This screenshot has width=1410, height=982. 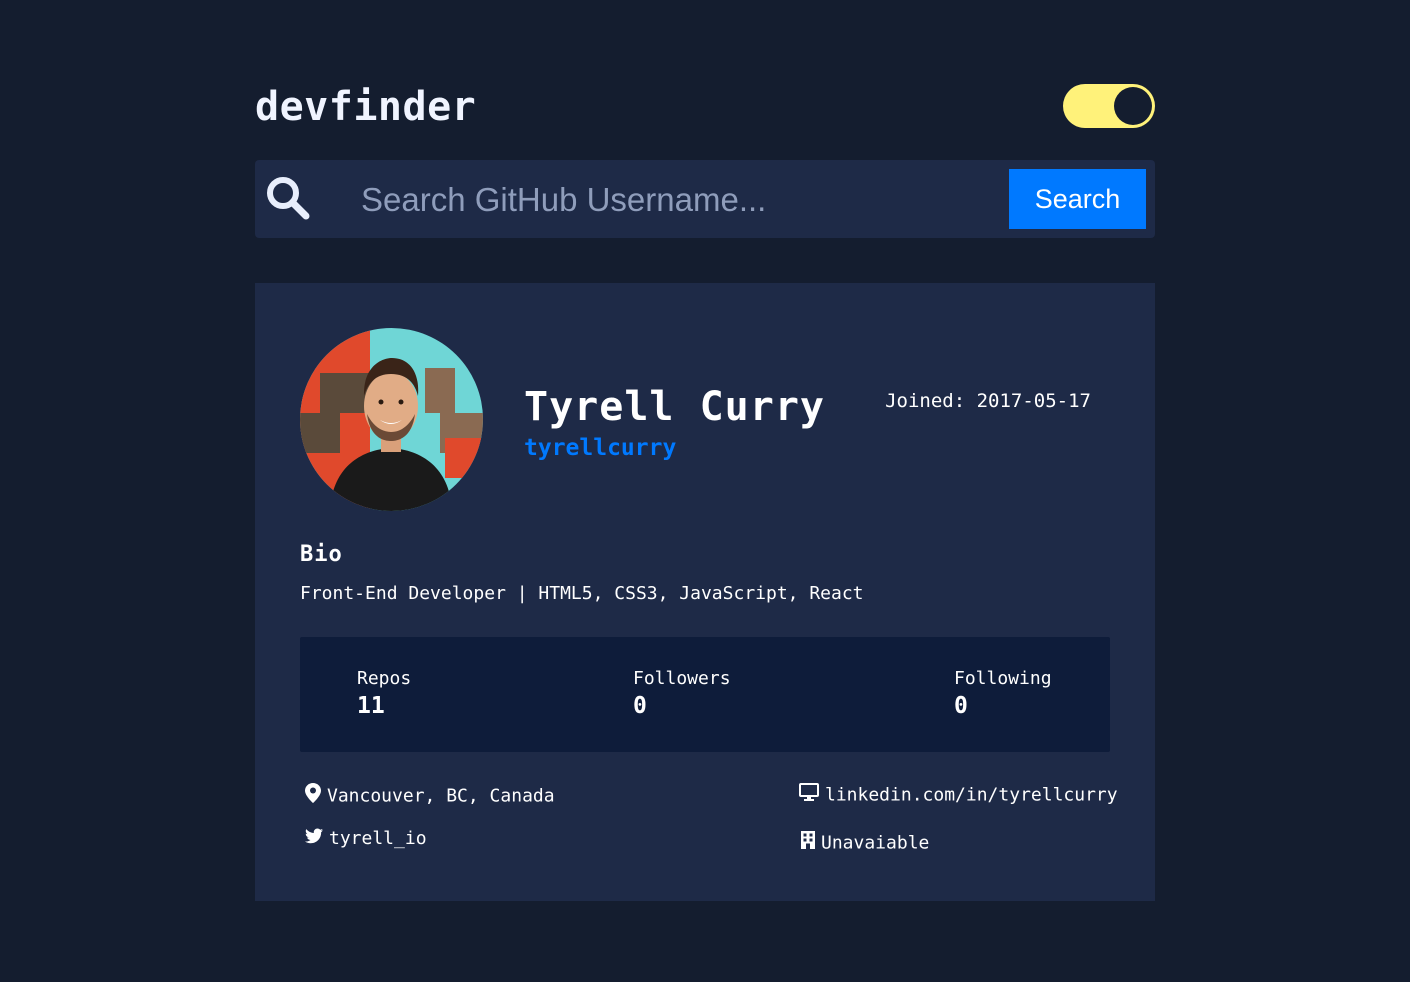 I want to click on profile-name: Tyrell Curry, so click(x=674, y=407).